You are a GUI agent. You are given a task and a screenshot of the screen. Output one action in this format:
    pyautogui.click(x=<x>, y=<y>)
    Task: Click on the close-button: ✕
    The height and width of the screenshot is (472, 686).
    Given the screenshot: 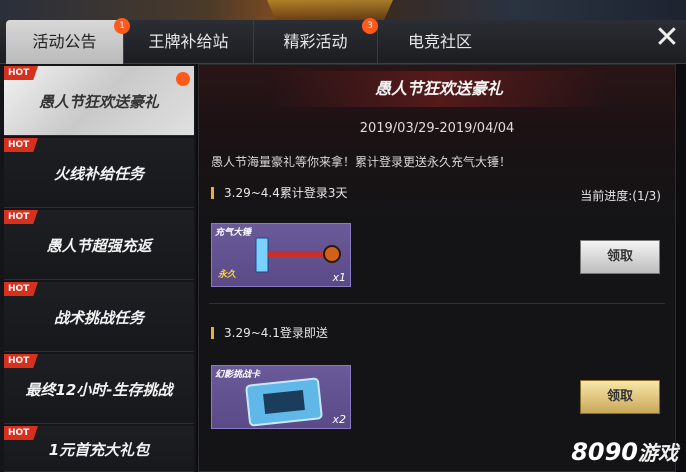 What is the action you would take?
    pyautogui.click(x=667, y=38)
    